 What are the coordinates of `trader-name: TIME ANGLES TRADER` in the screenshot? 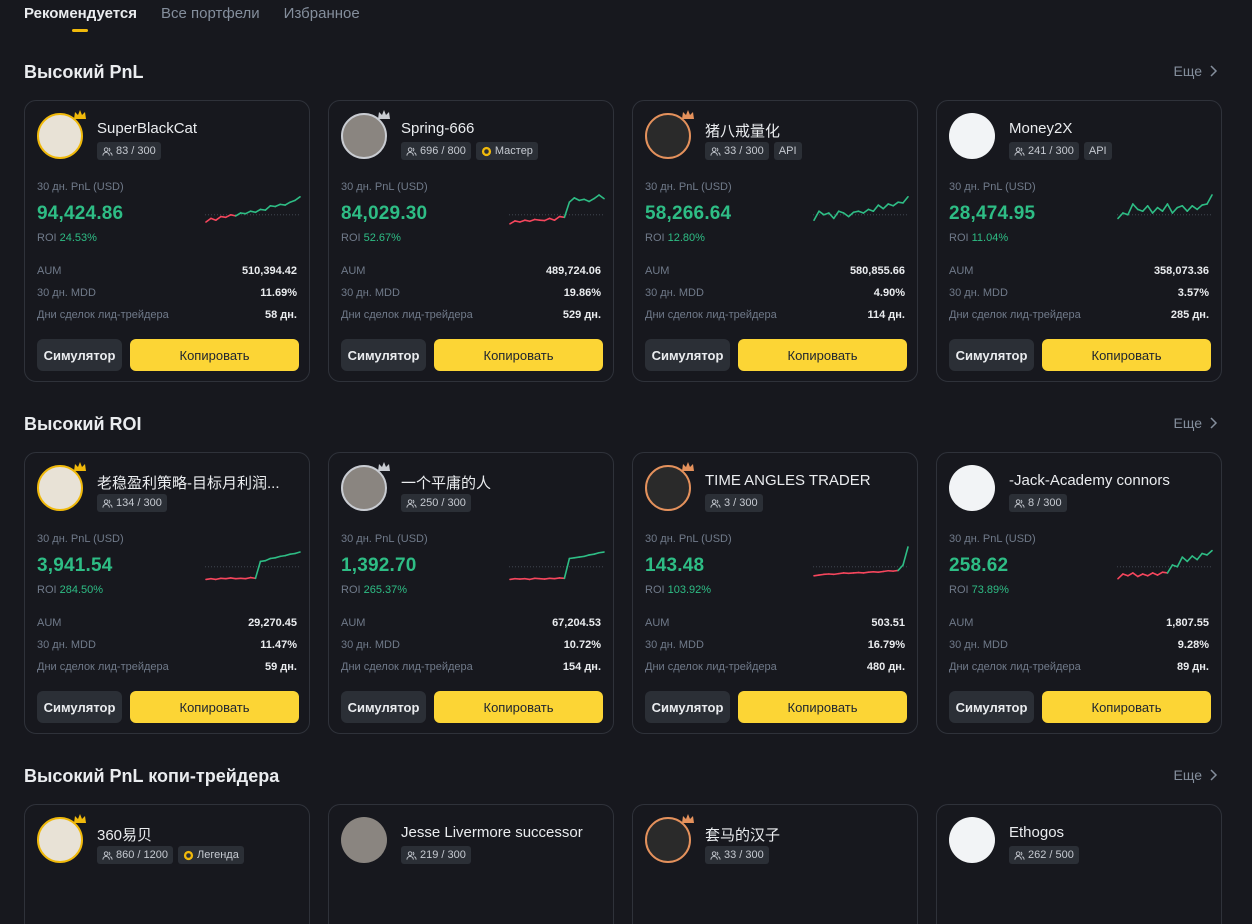 It's located at (788, 480).